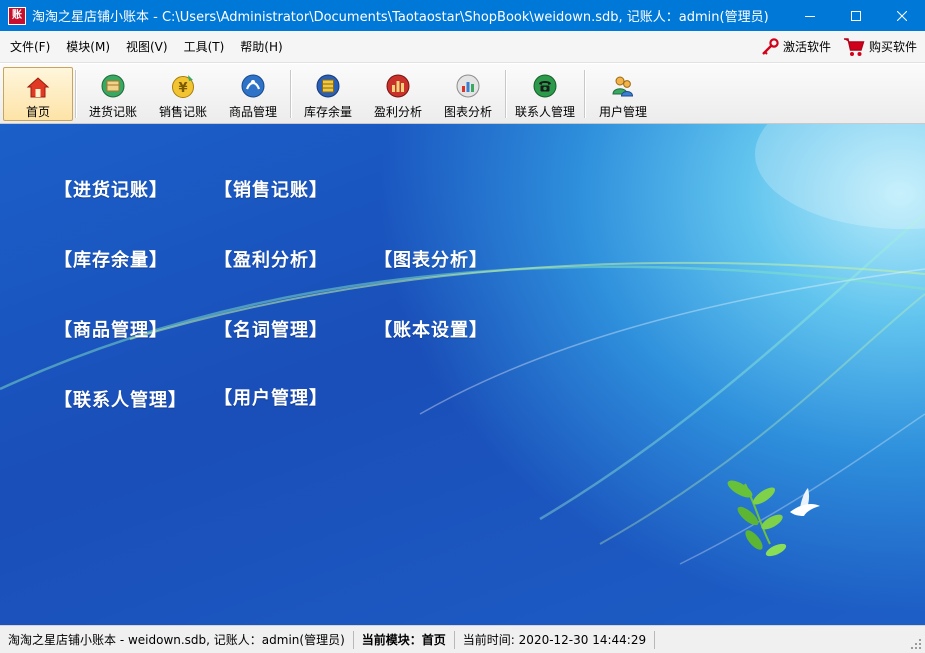 The width and height of the screenshot is (925, 653). What do you see at coordinates (120, 399) in the screenshot?
I see `link-contacts-management: 【联系人管理】` at bounding box center [120, 399].